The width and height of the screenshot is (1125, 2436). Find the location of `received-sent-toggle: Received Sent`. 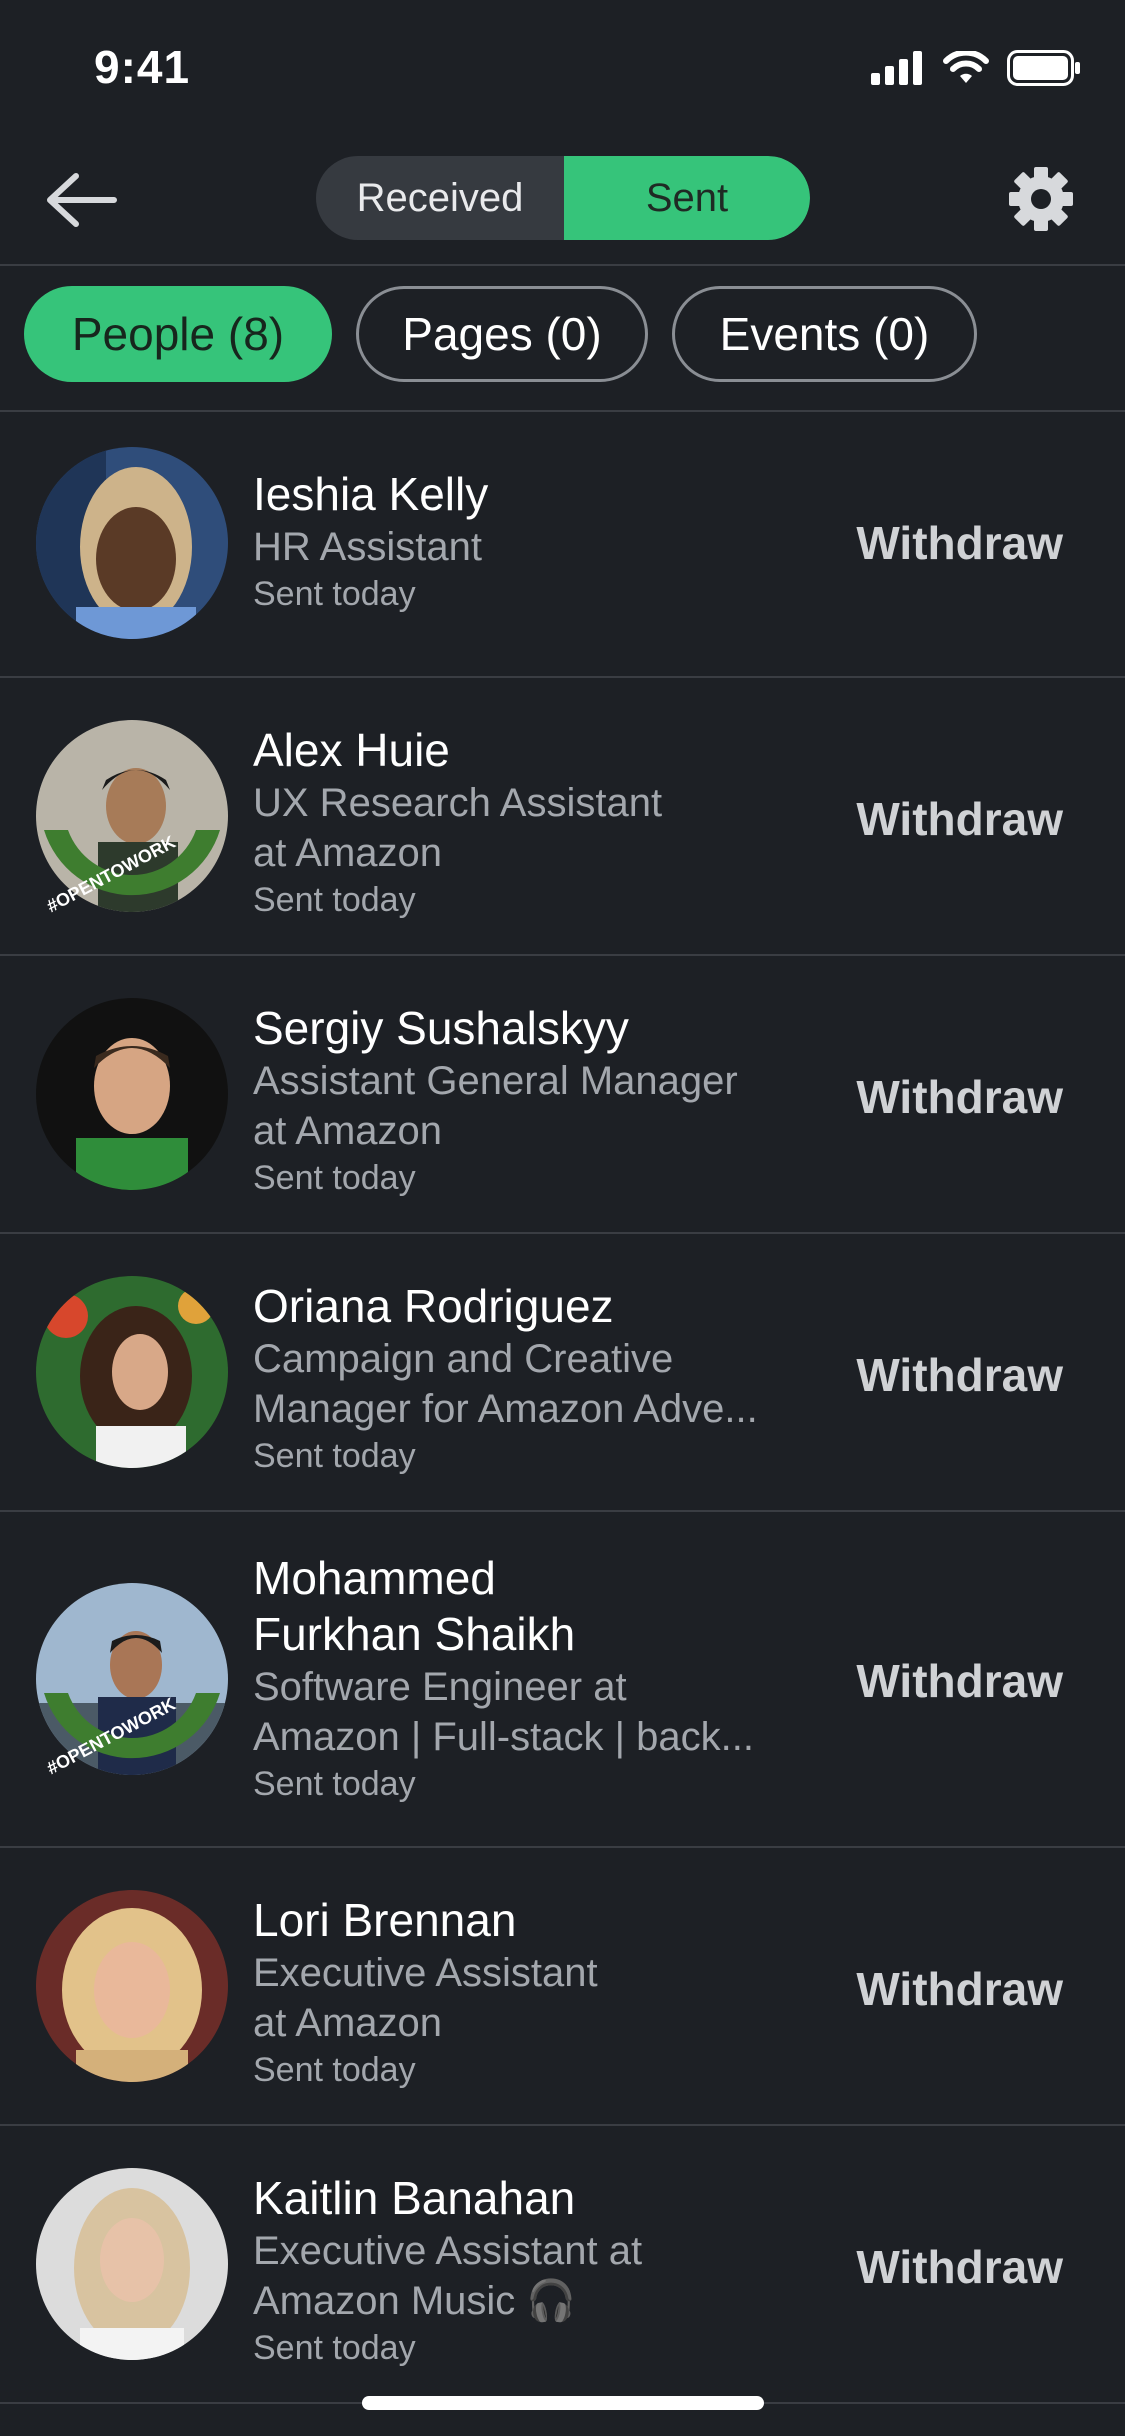

received-sent-toggle: Received Sent is located at coordinates (563, 198).